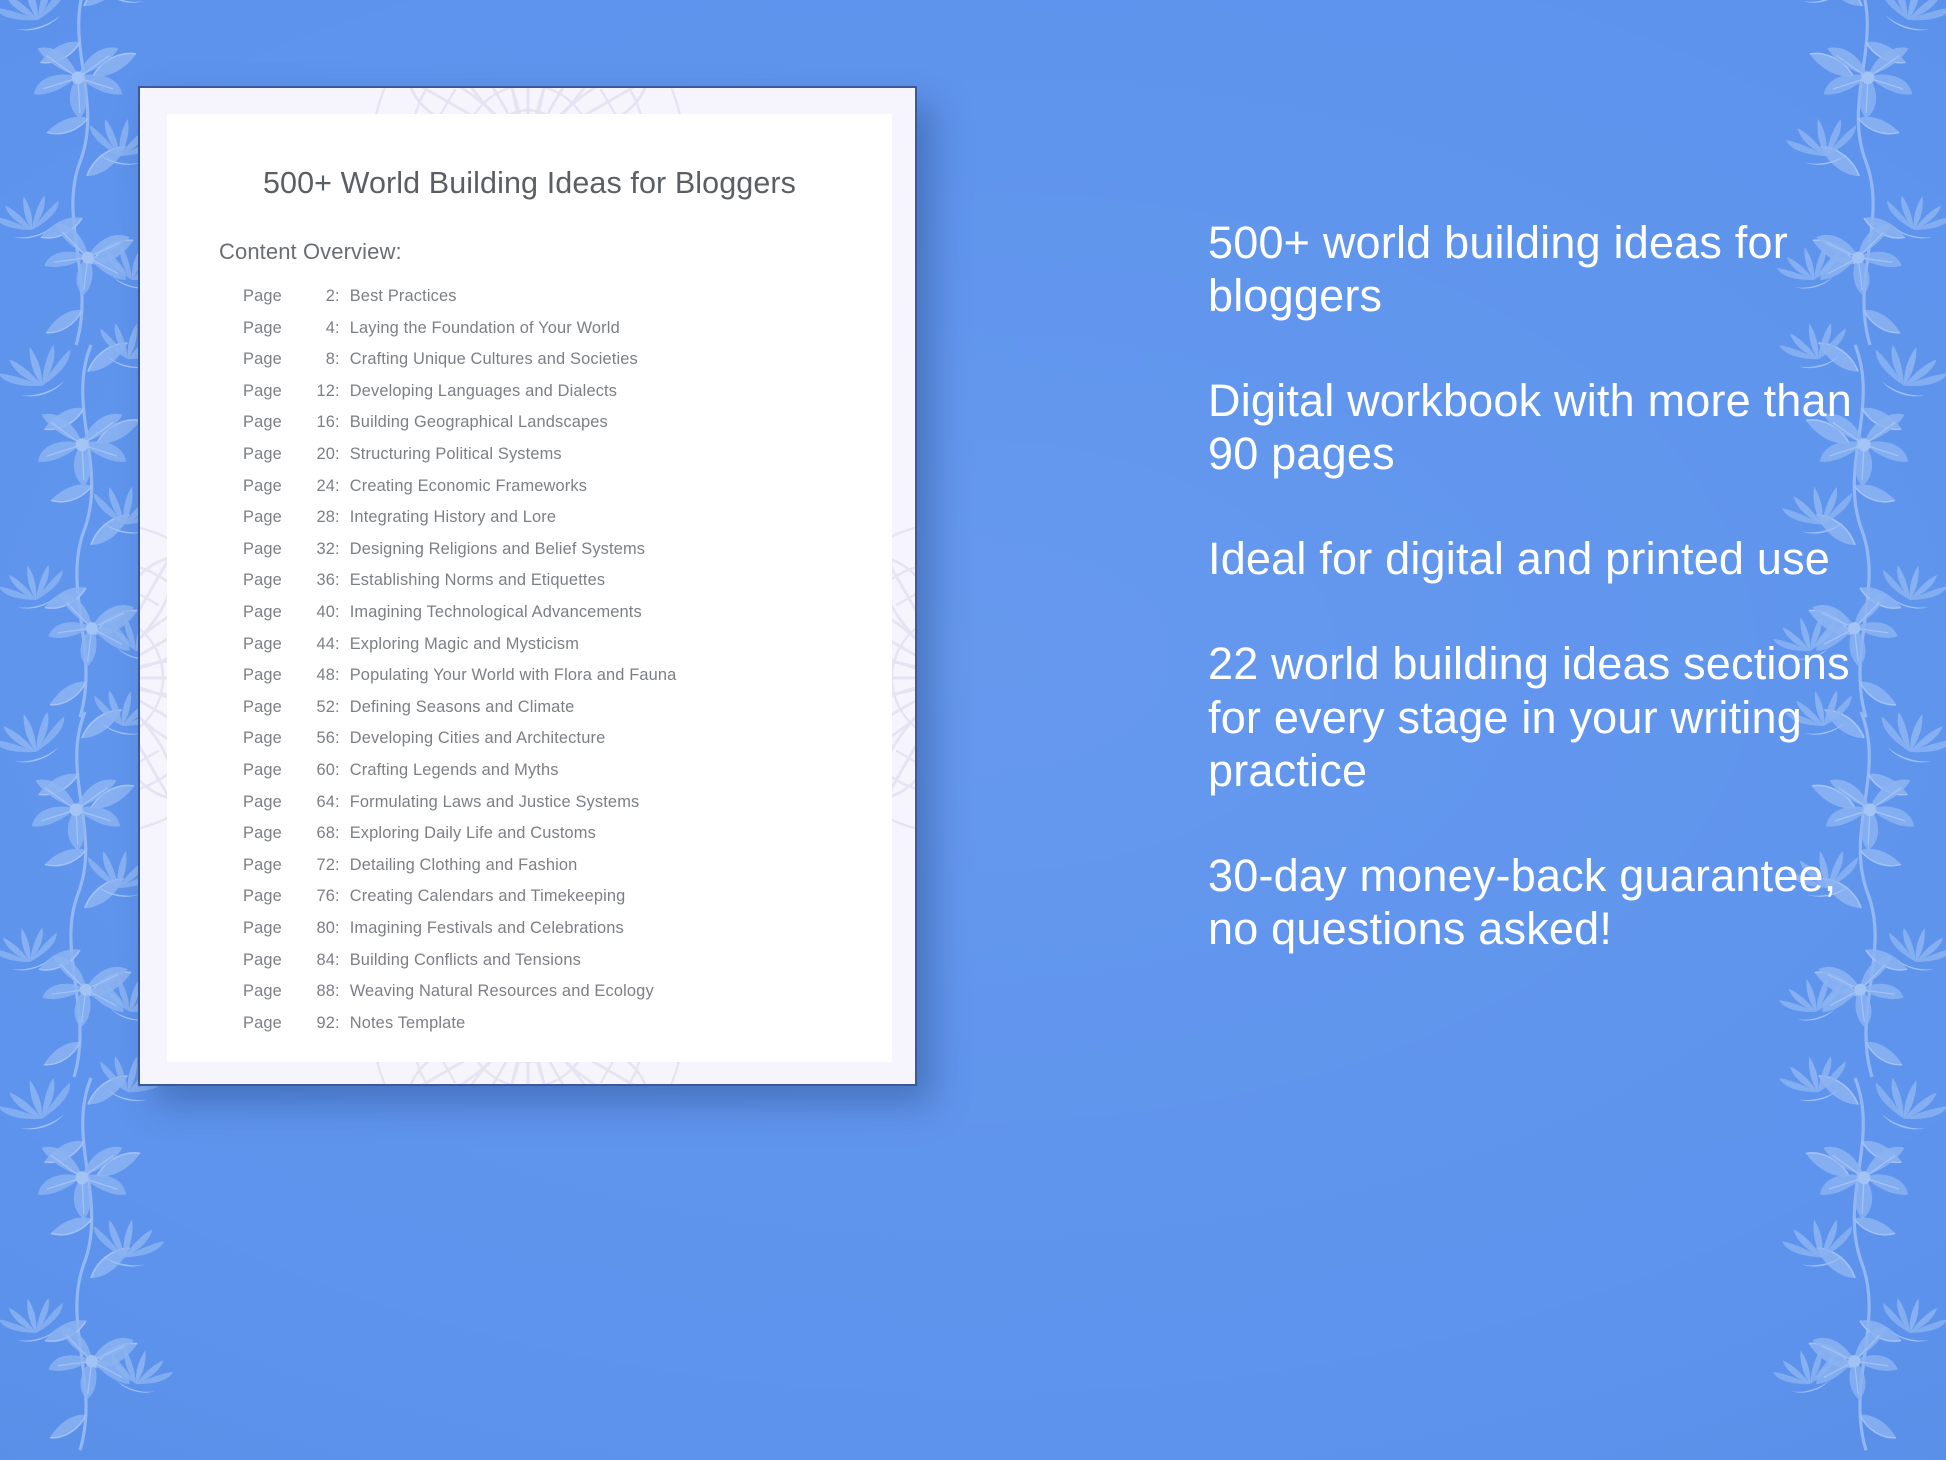 This screenshot has height=1460, width=1946. Describe the element at coordinates (454, 769) in the screenshot. I see `toc-entry-title: Crafting Legends and Myths` at that location.